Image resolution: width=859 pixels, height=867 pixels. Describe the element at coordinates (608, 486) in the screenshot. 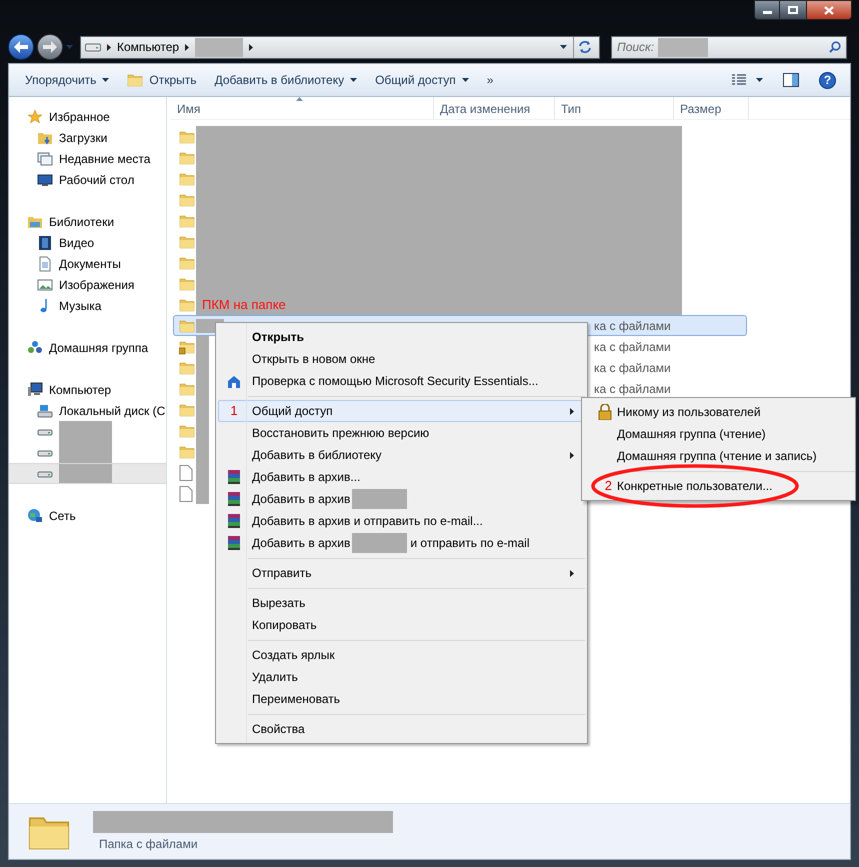

I see `step-number: 2` at that location.